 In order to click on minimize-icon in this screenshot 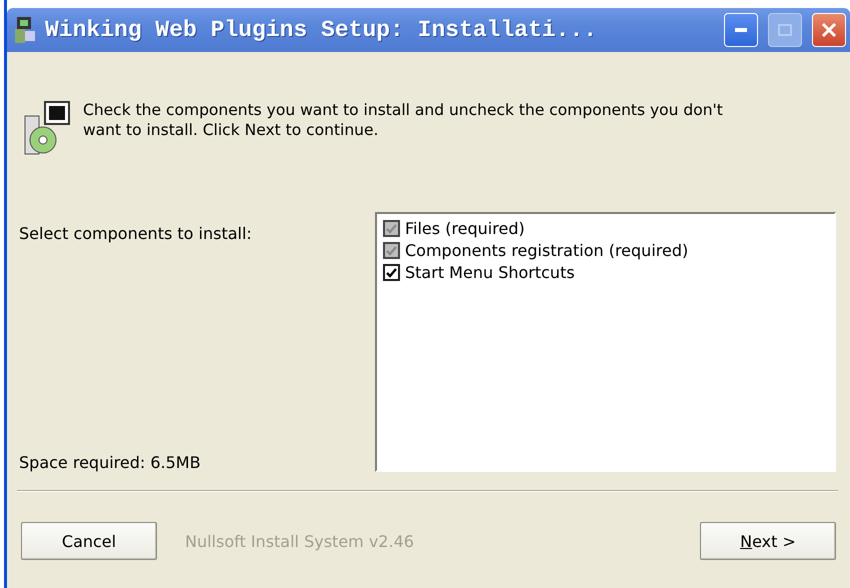, I will do `click(741, 30)`.